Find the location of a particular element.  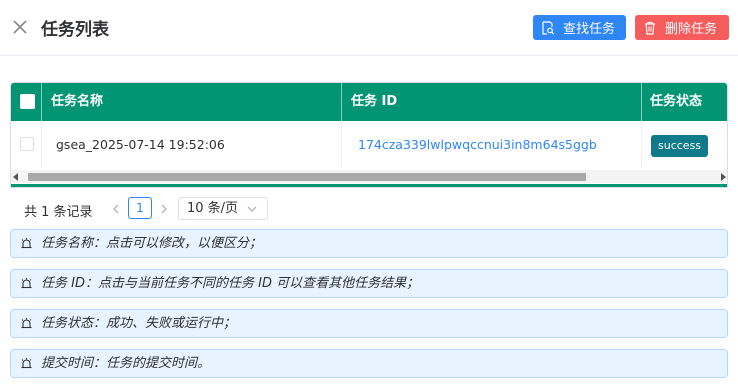

tip-text: 提交时间：任务的提交时间。 is located at coordinates (126, 363).